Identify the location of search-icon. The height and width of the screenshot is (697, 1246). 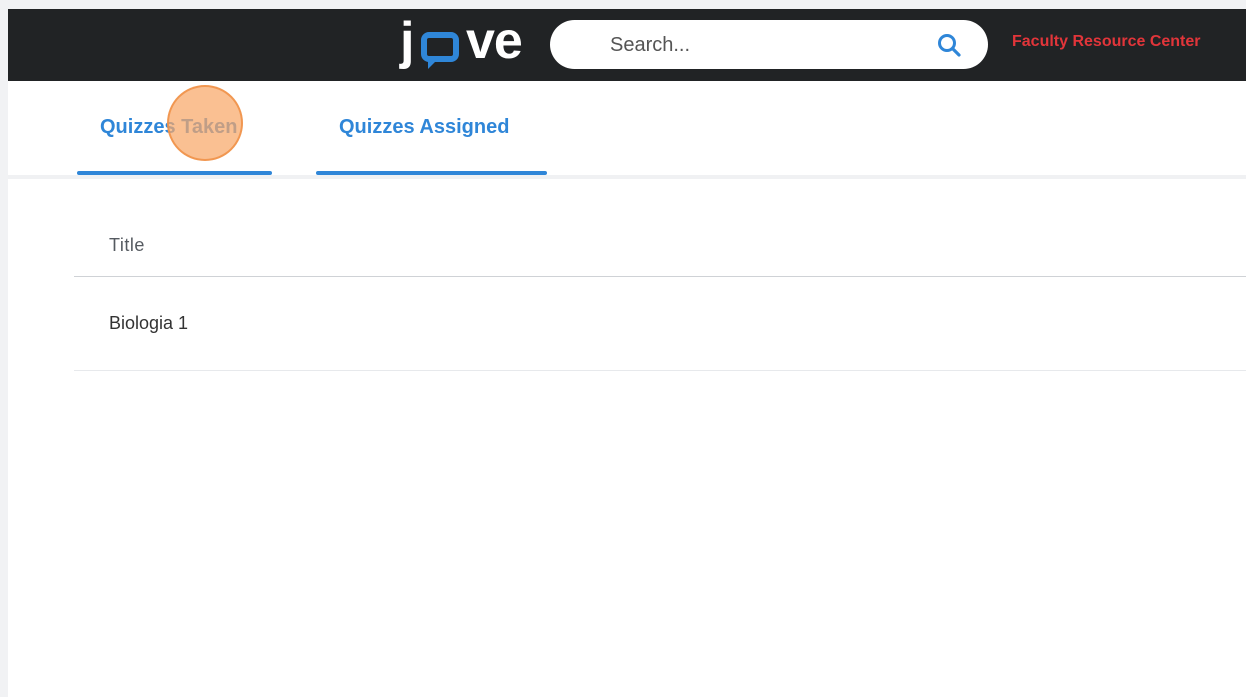
(949, 45).